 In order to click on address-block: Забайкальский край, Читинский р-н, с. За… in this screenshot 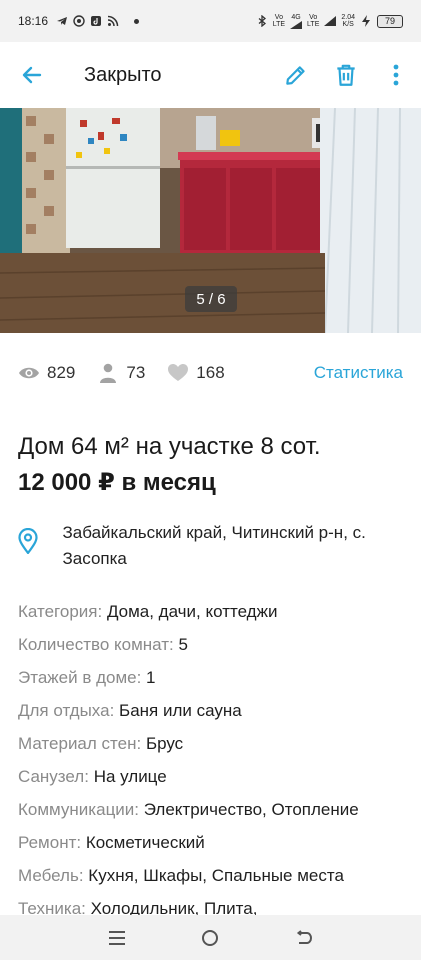, I will do `click(213, 546)`.